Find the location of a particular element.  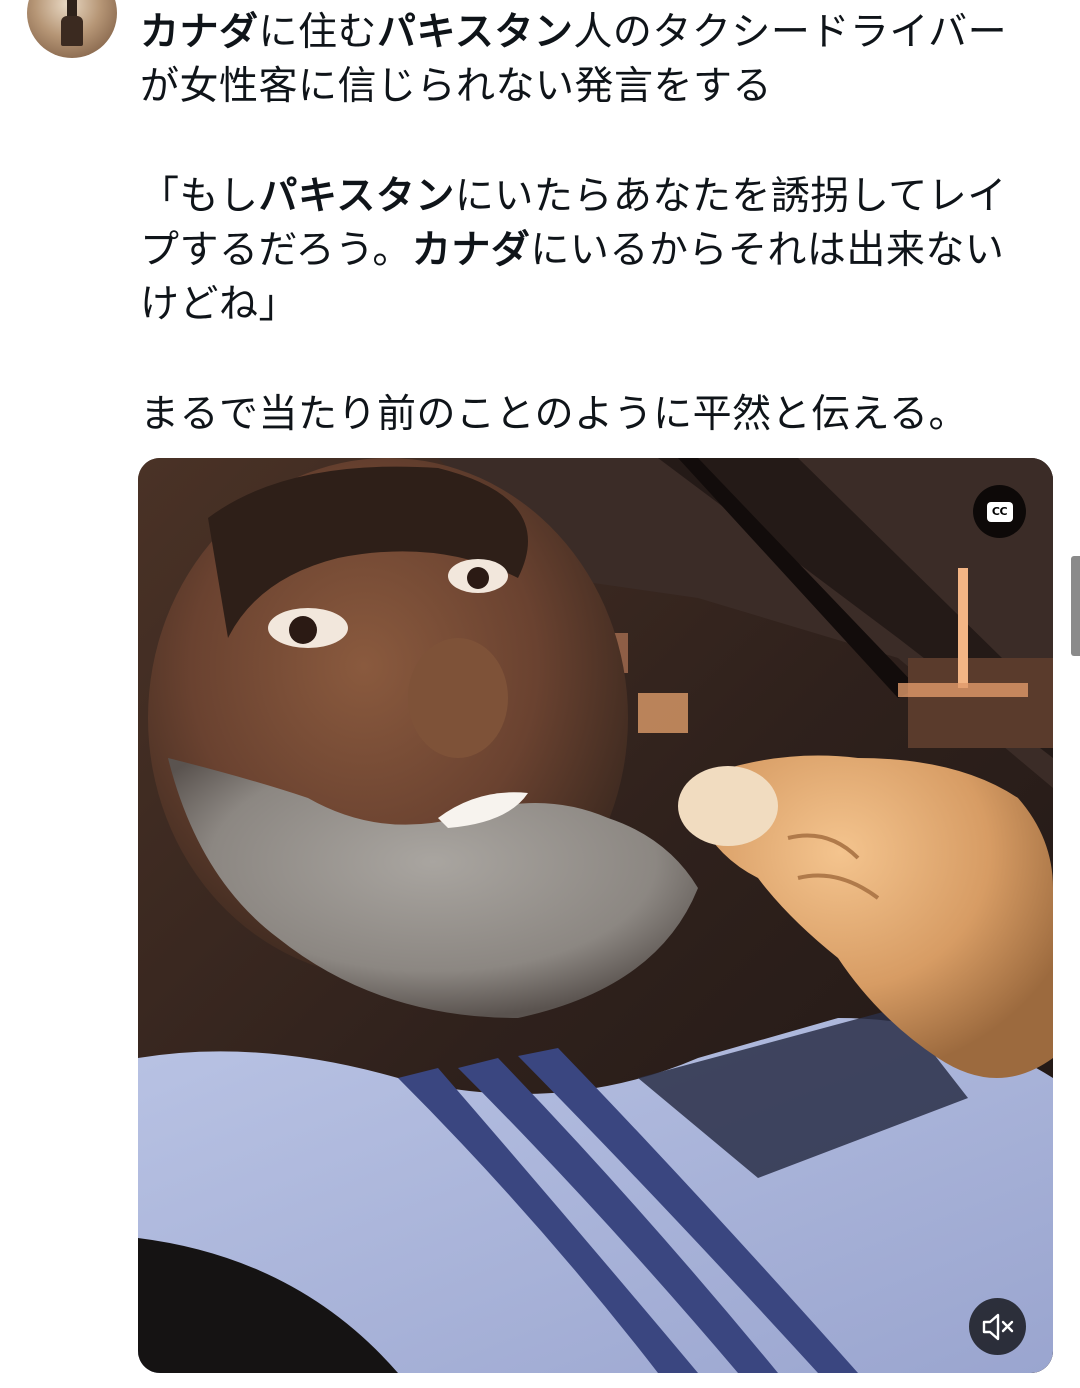

tweet-paragraph-1: カナダに住むパキスタン人のタクシードライバーが女性客に信じられない発言をする is located at coordinates (585, 60).